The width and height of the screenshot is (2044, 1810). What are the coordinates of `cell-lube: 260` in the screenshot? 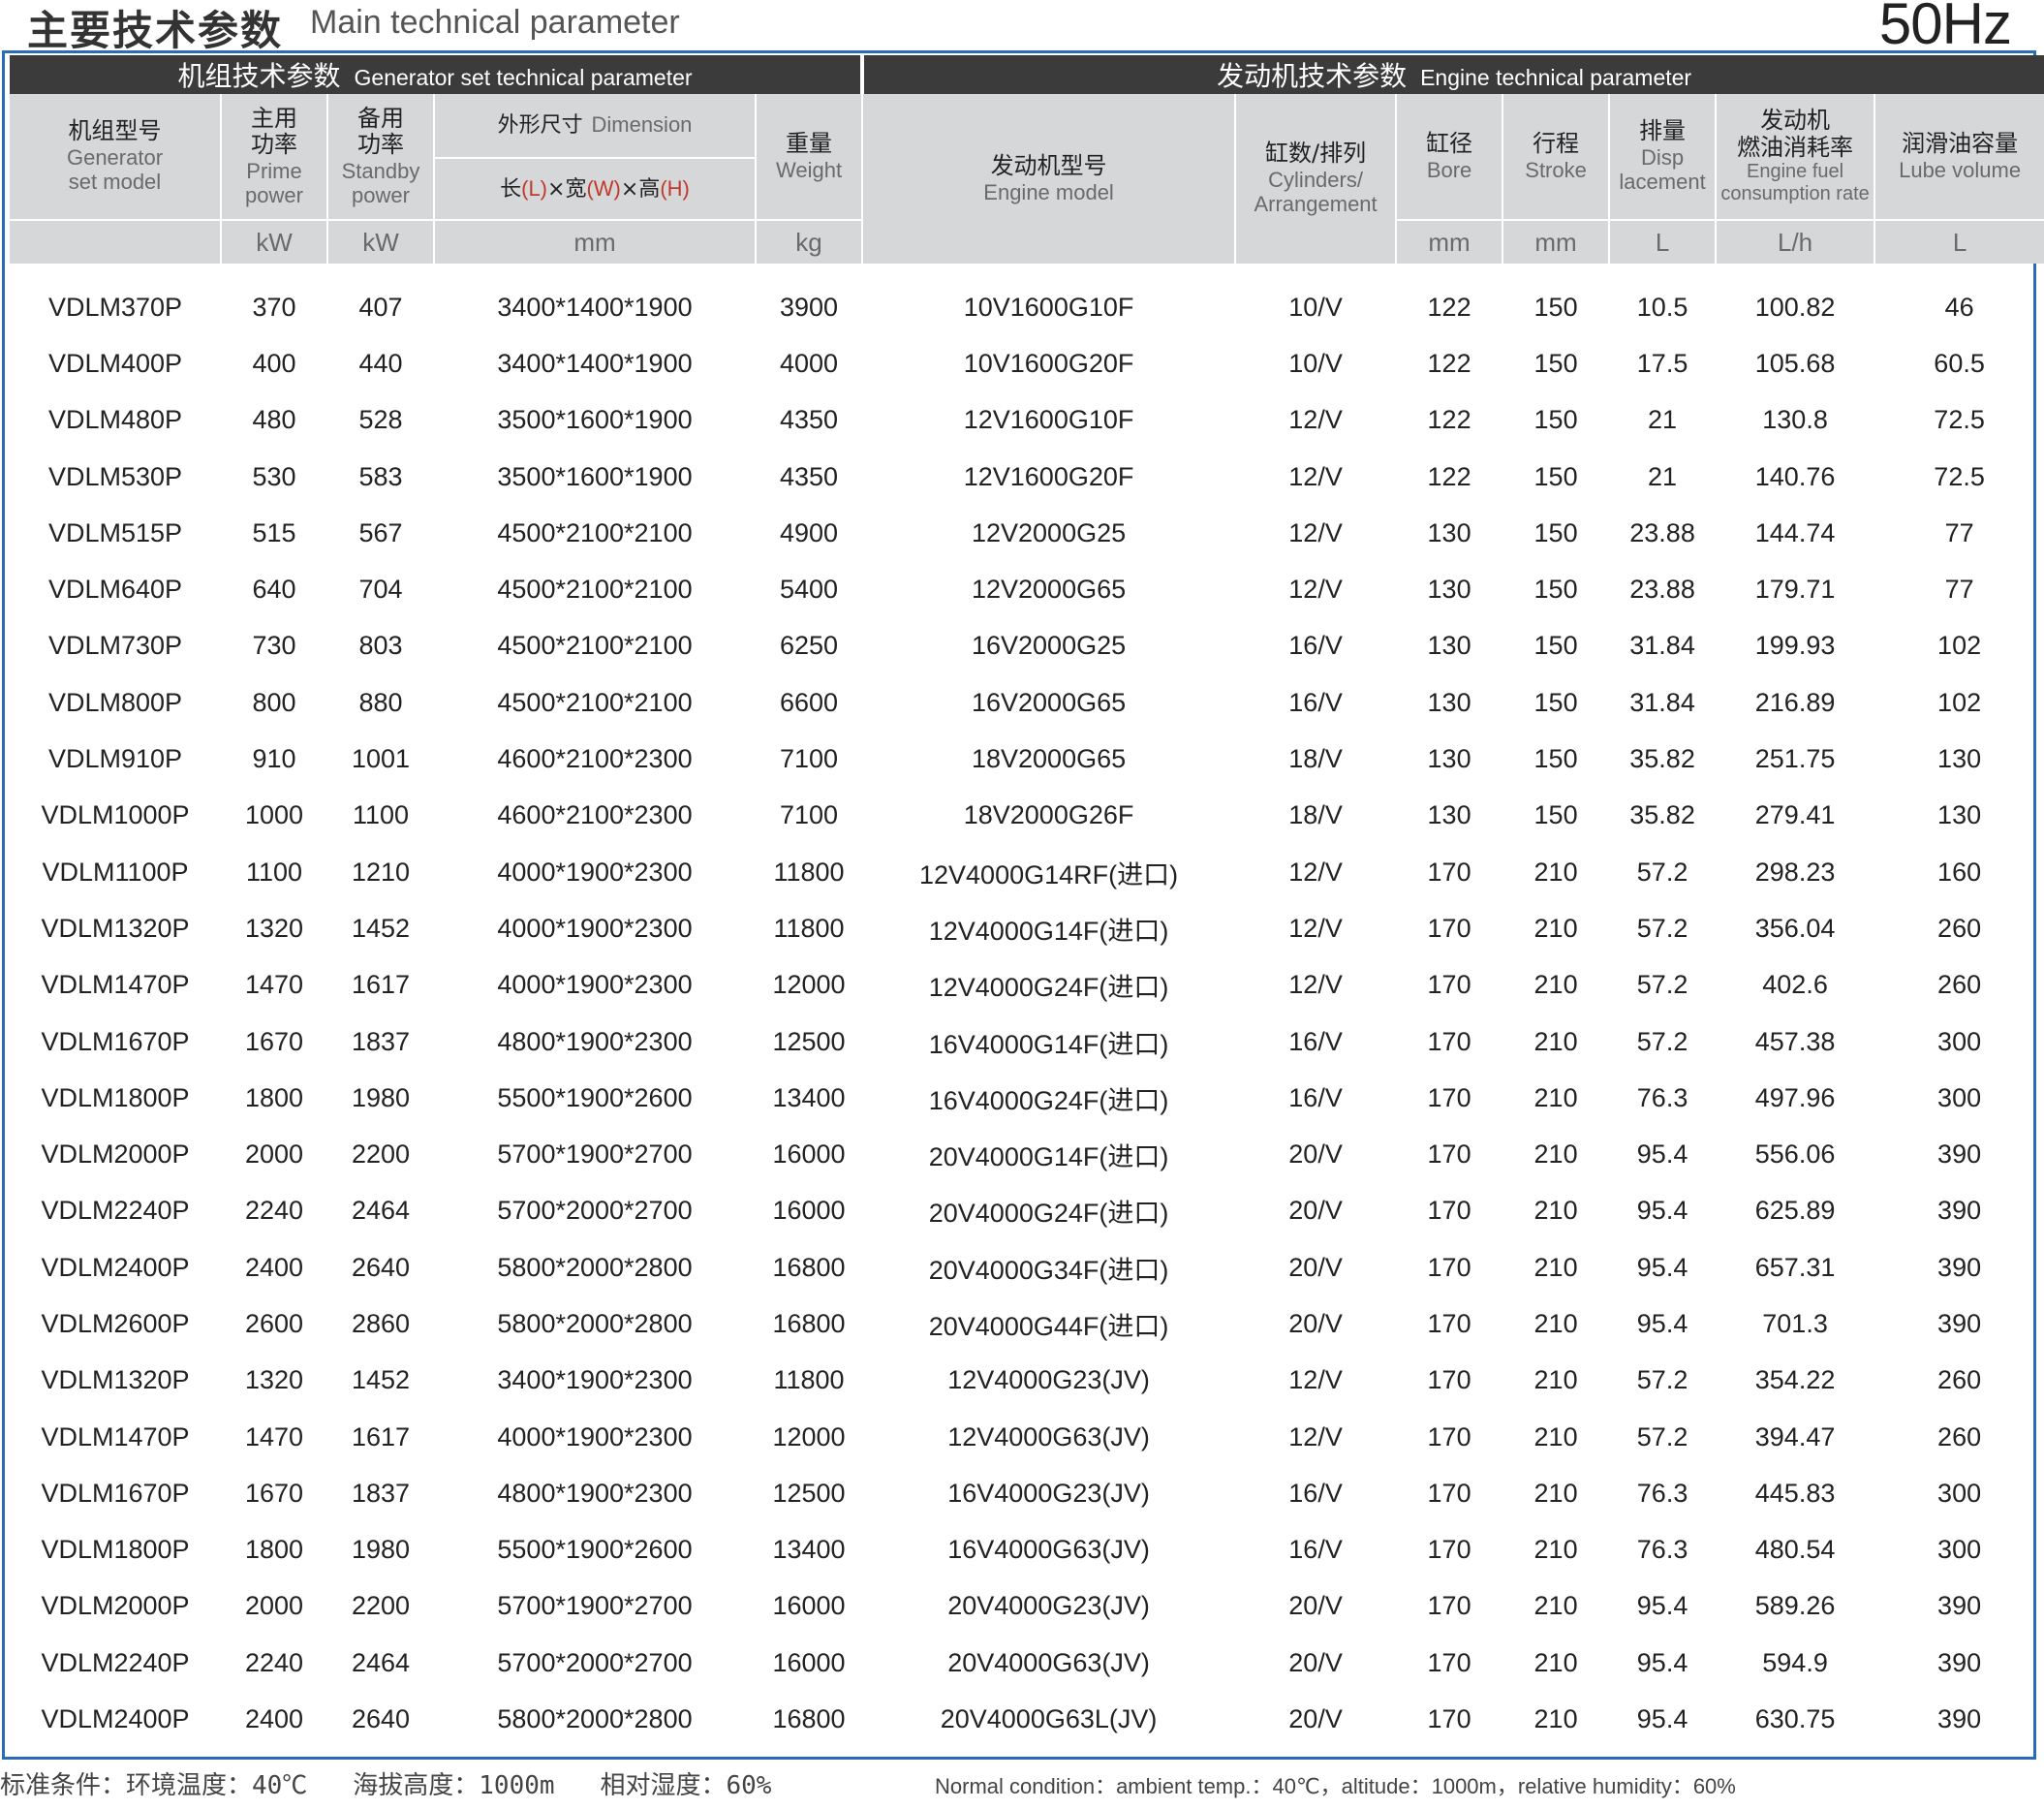 It's located at (1959, 1436).